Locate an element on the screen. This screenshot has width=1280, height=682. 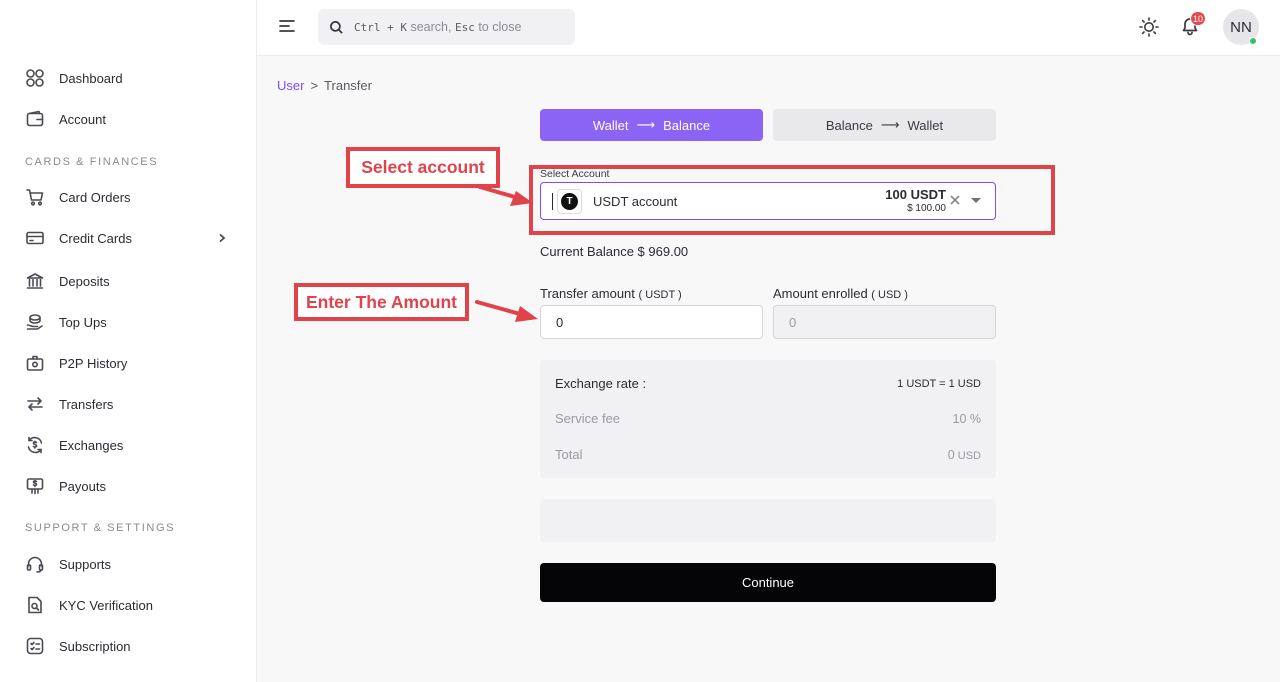
sidebar-item-supports: Supports is located at coordinates (68, 564).